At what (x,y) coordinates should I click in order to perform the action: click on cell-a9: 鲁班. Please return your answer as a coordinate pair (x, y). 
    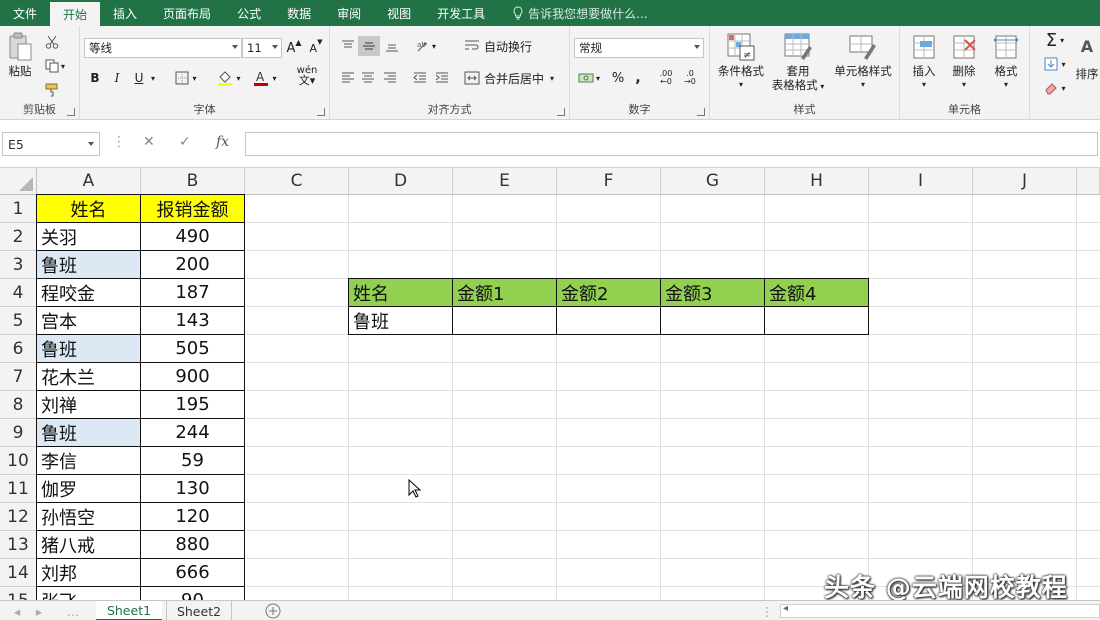
    Looking at the image, I should click on (88, 432).